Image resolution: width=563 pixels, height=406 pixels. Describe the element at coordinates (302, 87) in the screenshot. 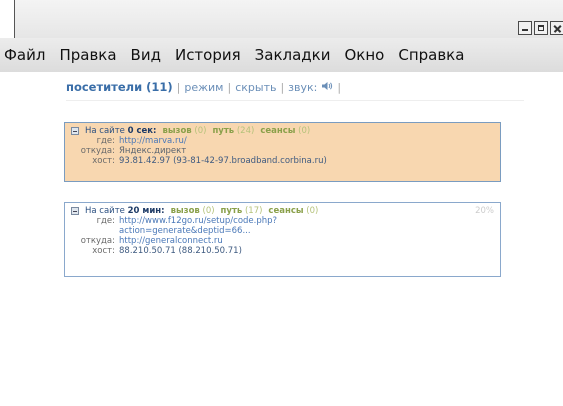

I see `sound-label: звук:` at that location.